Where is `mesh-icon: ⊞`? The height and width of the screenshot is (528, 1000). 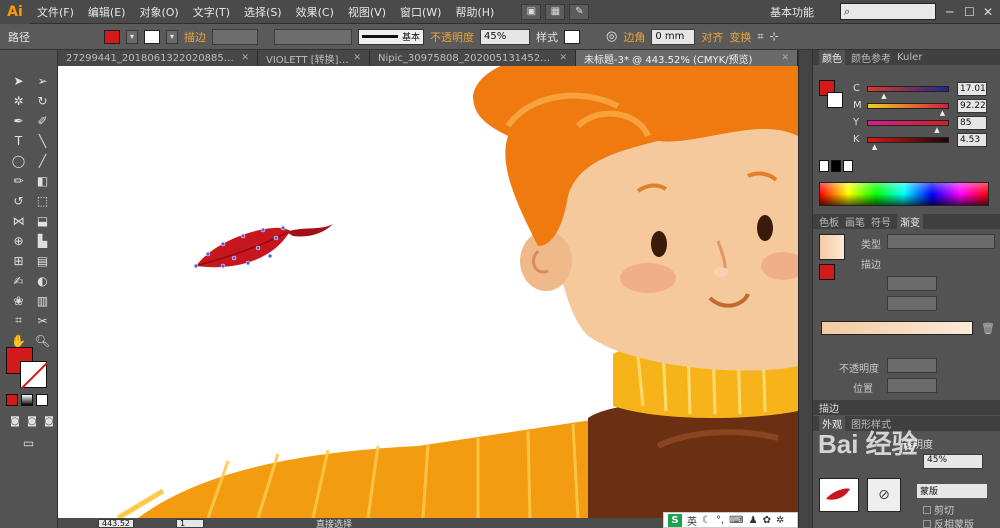
mesh-icon: ⊞ is located at coordinates (18, 260).